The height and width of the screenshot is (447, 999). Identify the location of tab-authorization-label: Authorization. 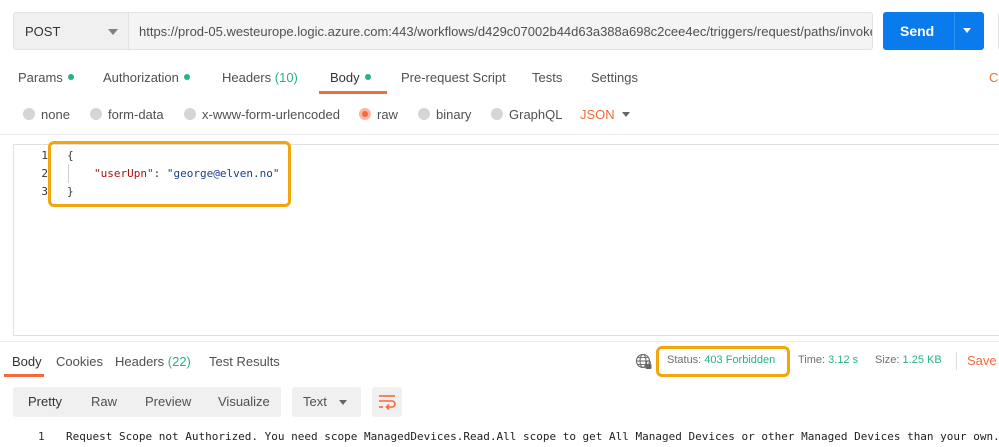
(141, 77).